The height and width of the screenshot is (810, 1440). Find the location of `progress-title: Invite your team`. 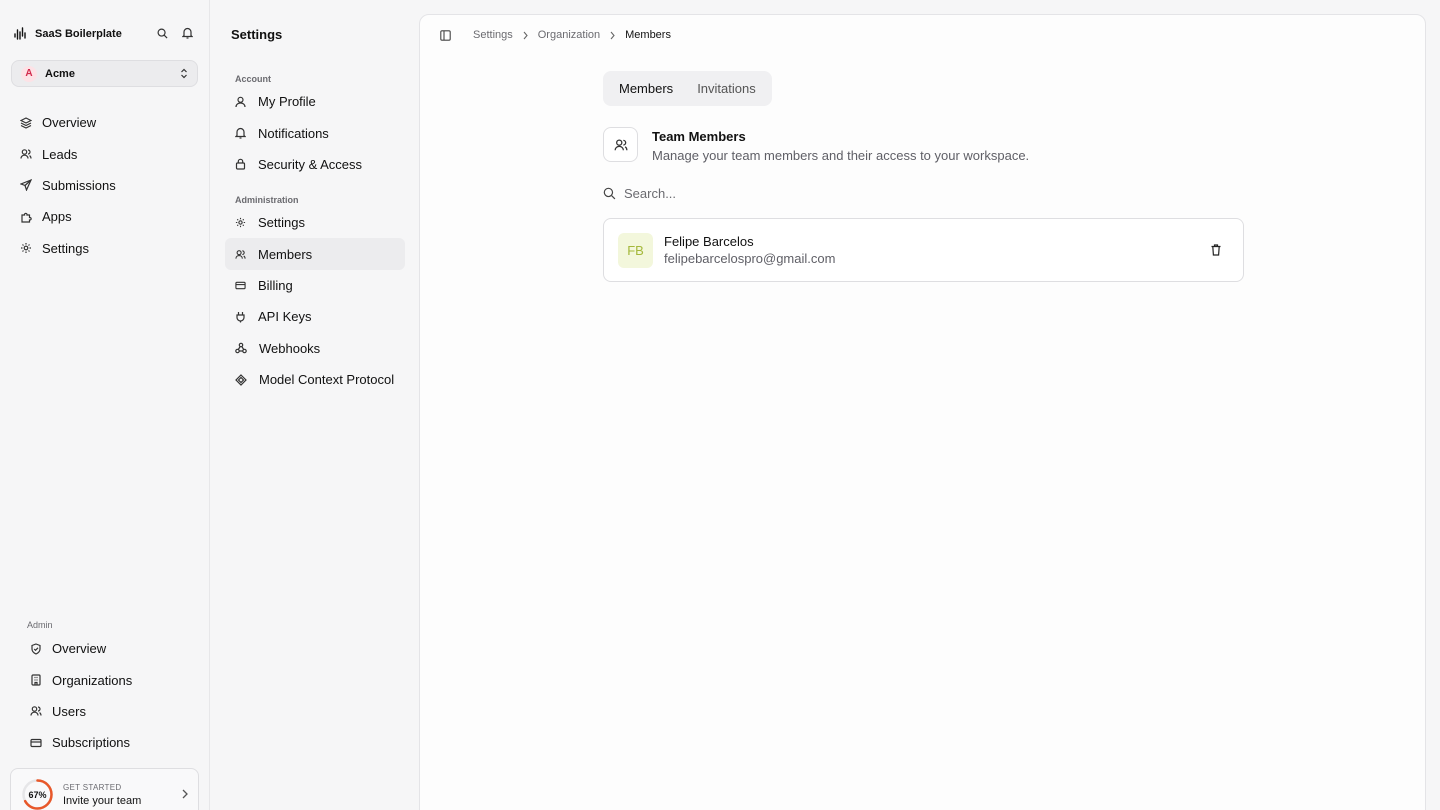

progress-title: Invite your team is located at coordinates (102, 801).